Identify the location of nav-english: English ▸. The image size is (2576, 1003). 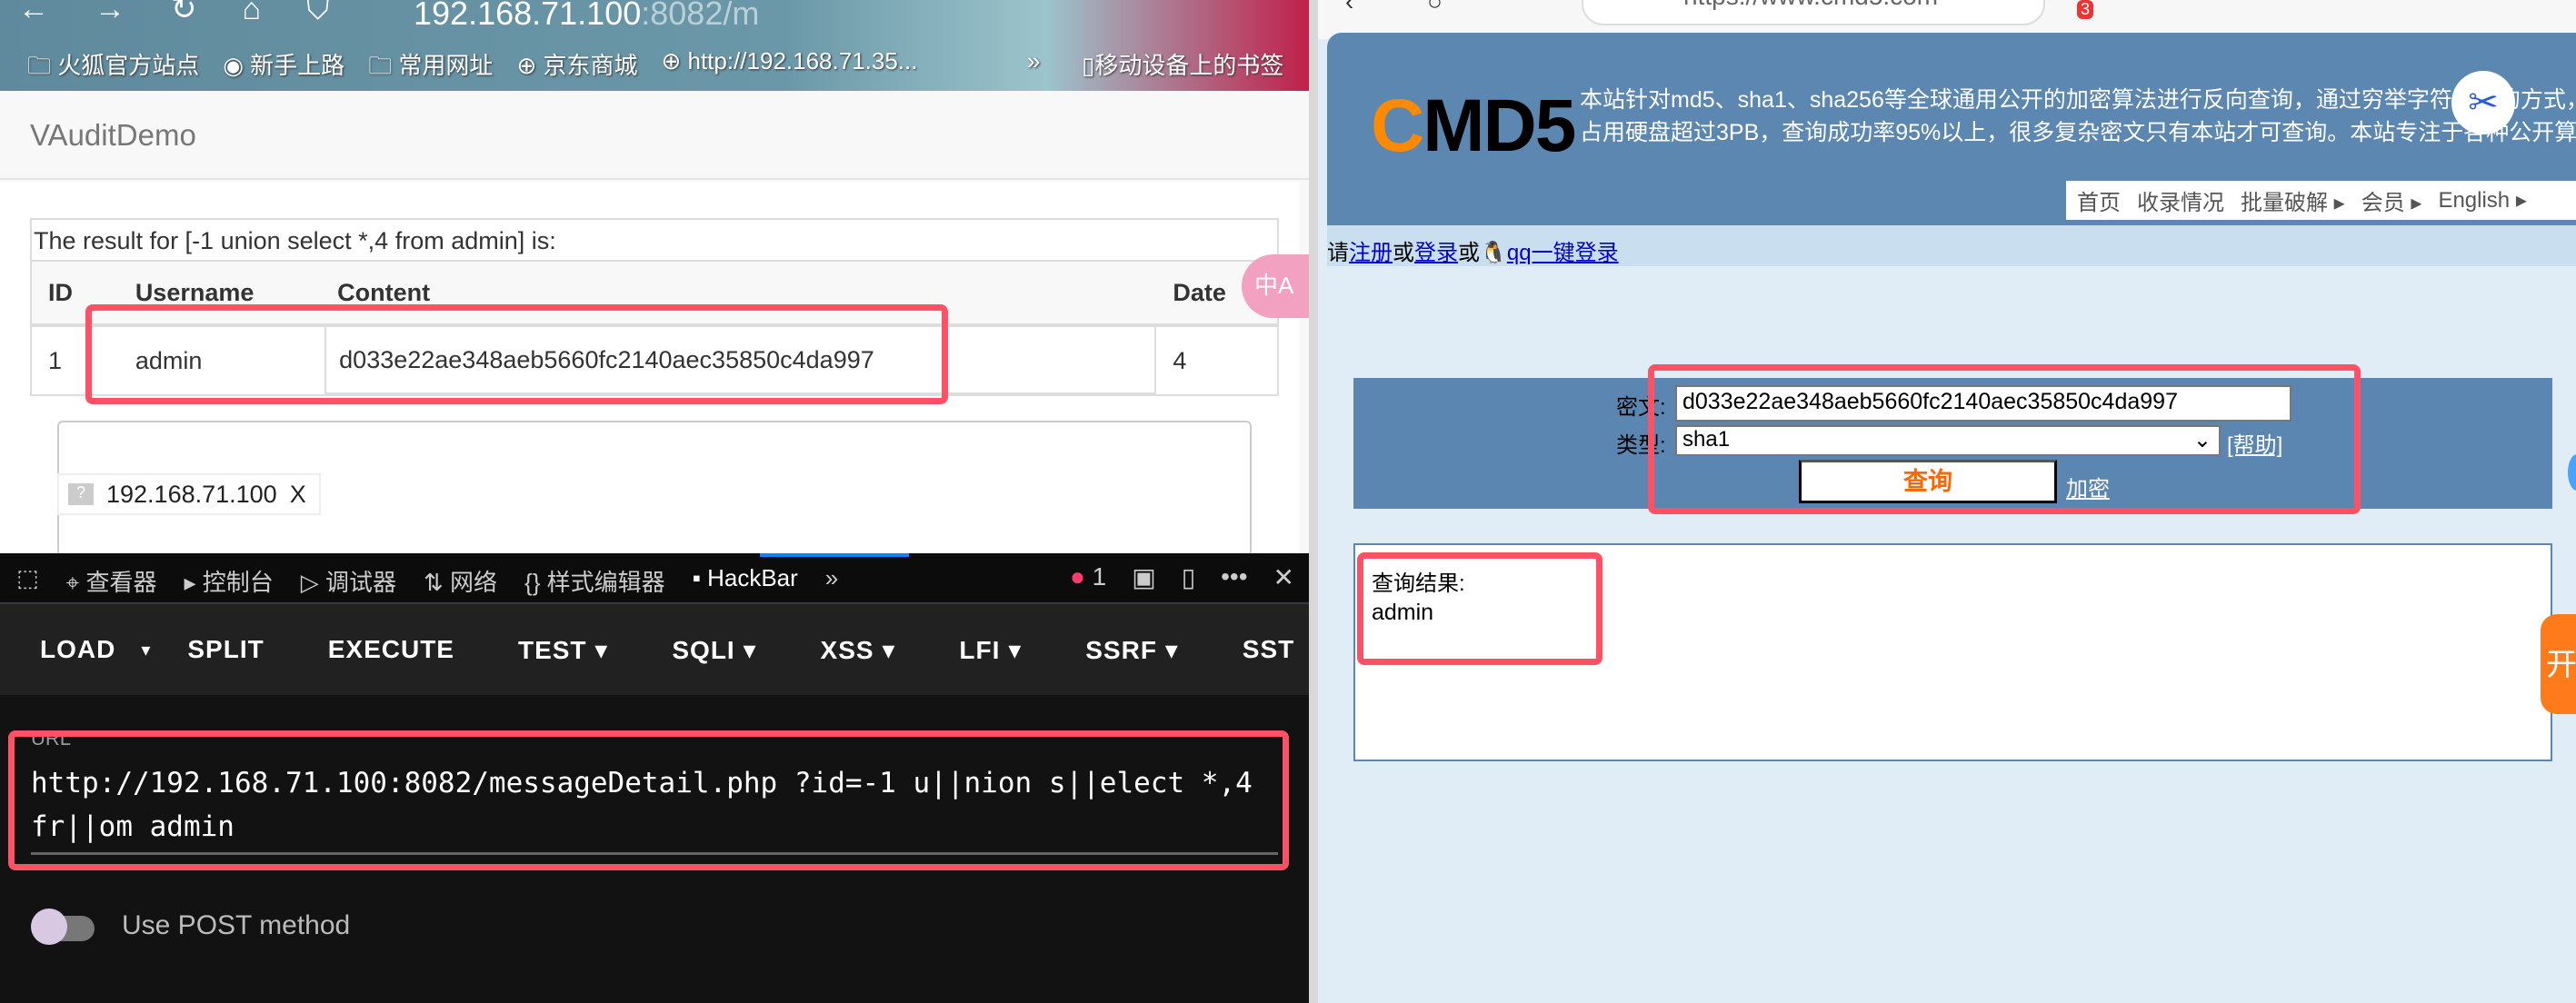
(2482, 201).